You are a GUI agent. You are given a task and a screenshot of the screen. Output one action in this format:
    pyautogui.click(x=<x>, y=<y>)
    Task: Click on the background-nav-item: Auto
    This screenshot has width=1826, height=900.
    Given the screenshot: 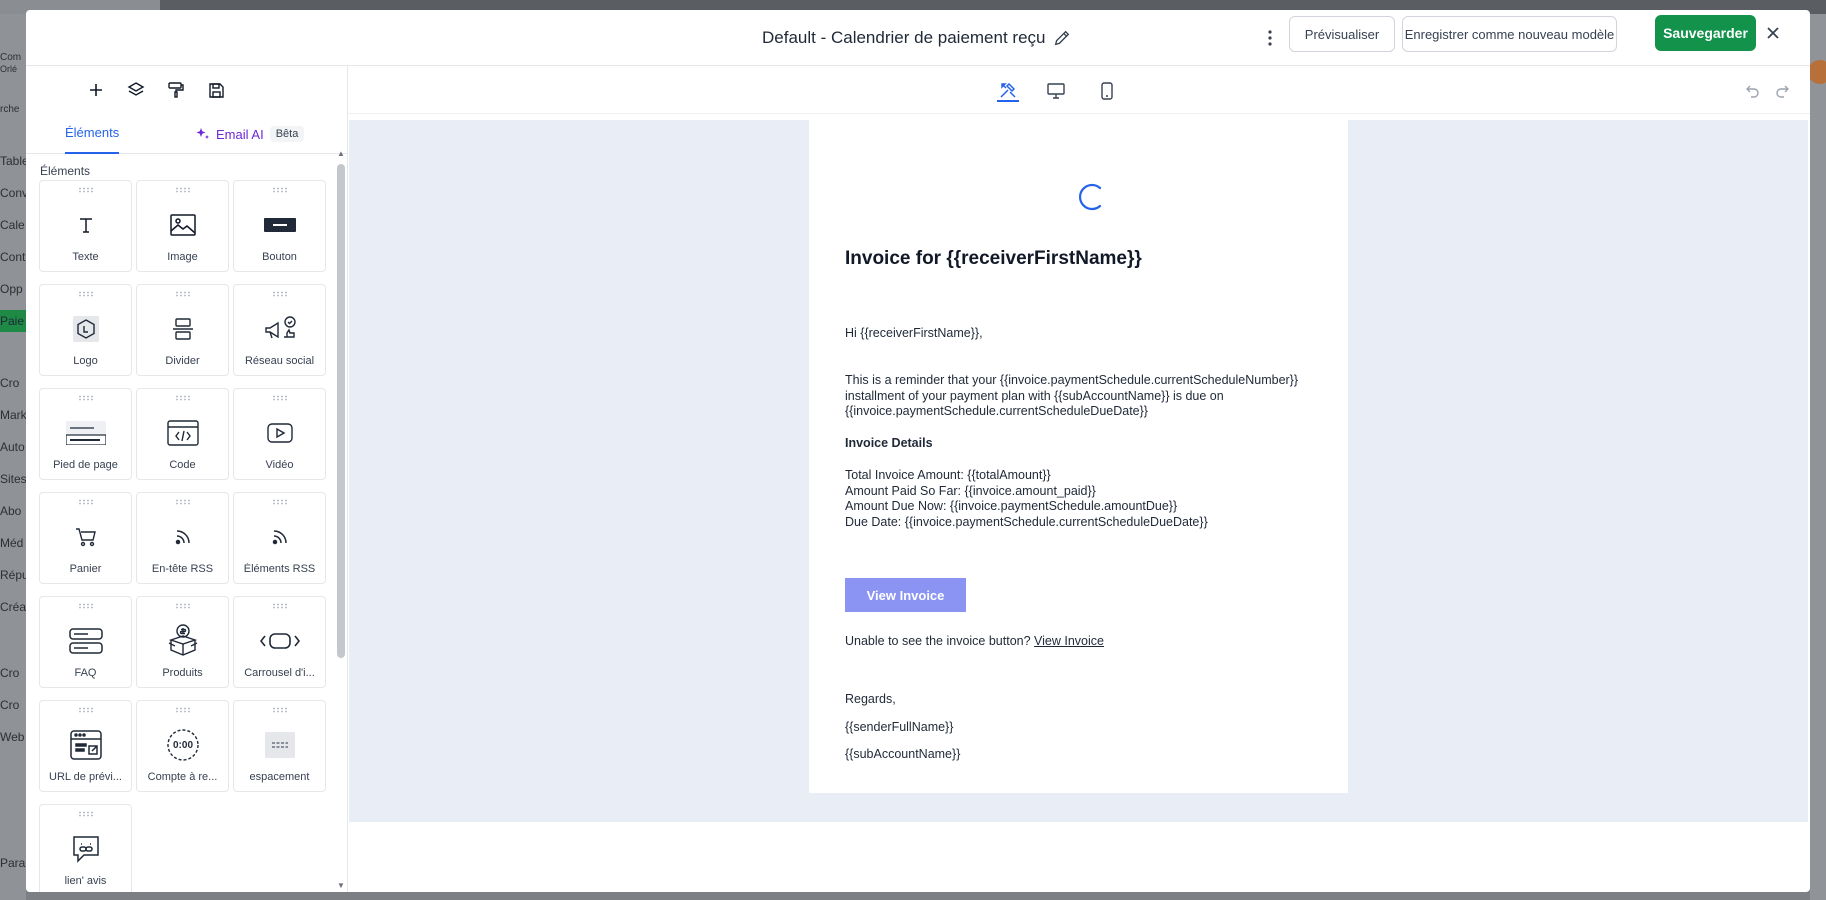 What is the action you would take?
    pyautogui.click(x=12, y=447)
    